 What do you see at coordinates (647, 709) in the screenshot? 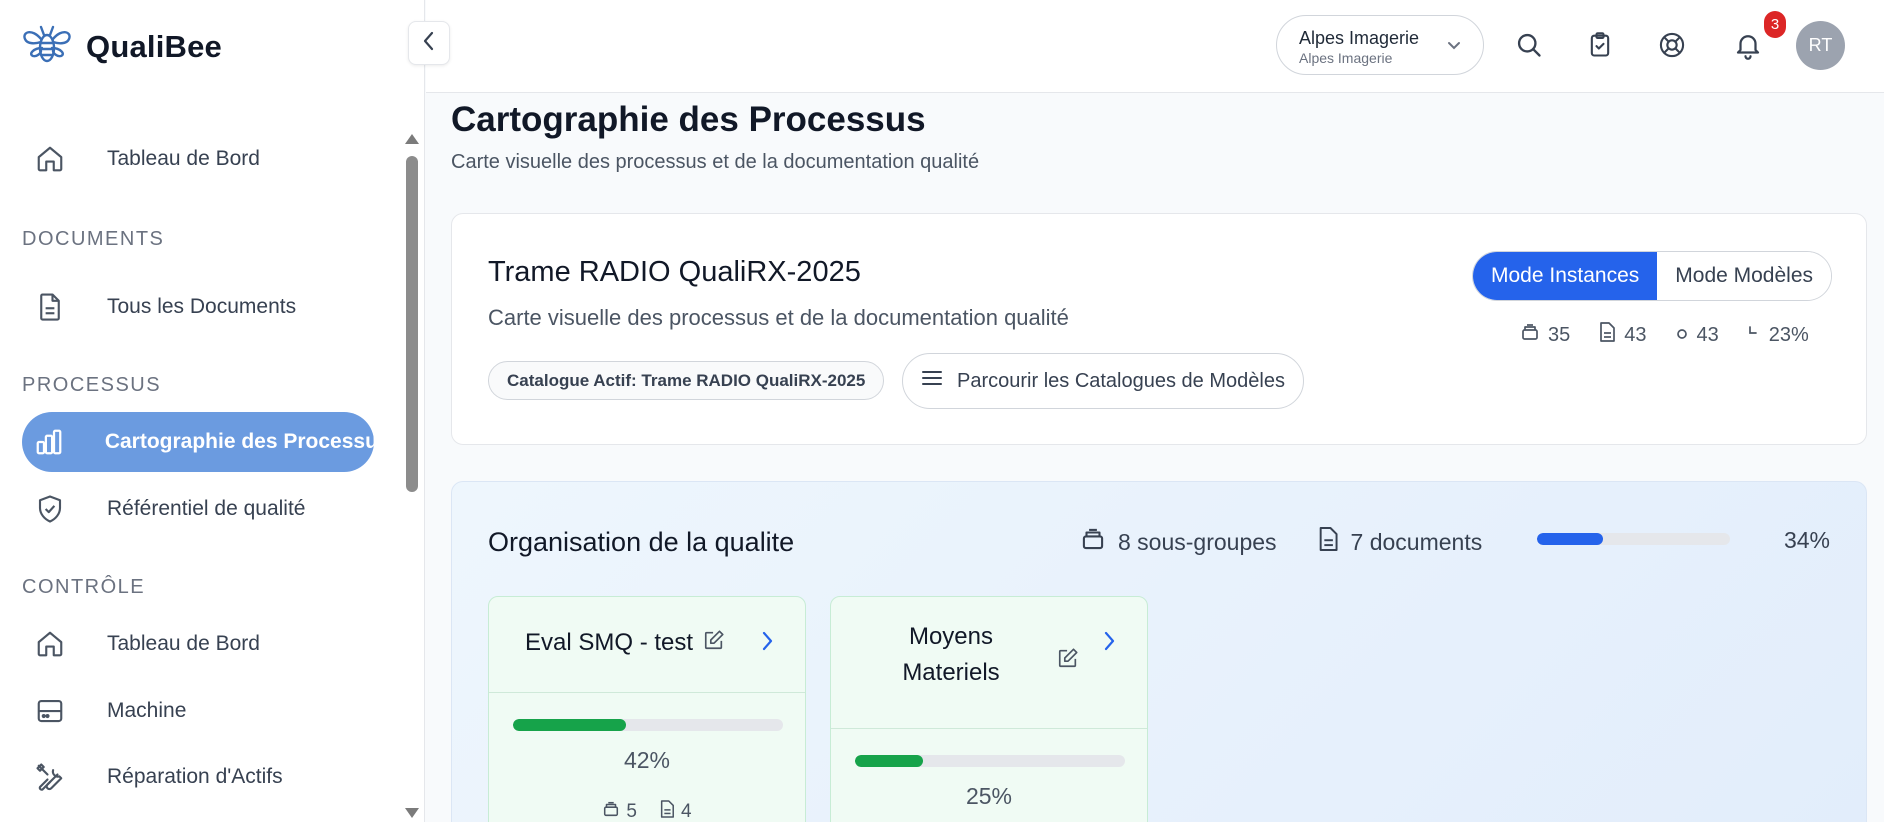
I see `subgroup-card: Eval SMQ - test 42% 5 4` at bounding box center [647, 709].